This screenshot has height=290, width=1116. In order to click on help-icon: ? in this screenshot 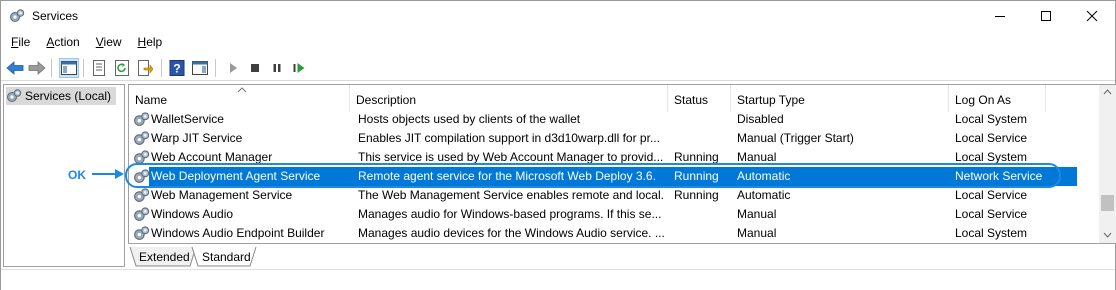, I will do `click(177, 68)`.